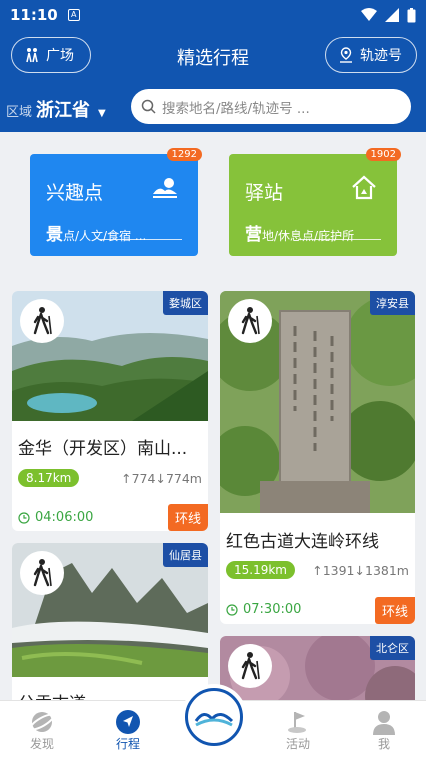 The width and height of the screenshot is (426, 759). Describe the element at coordinates (387, 570) in the screenshot. I see `descent: 1381m` at that location.